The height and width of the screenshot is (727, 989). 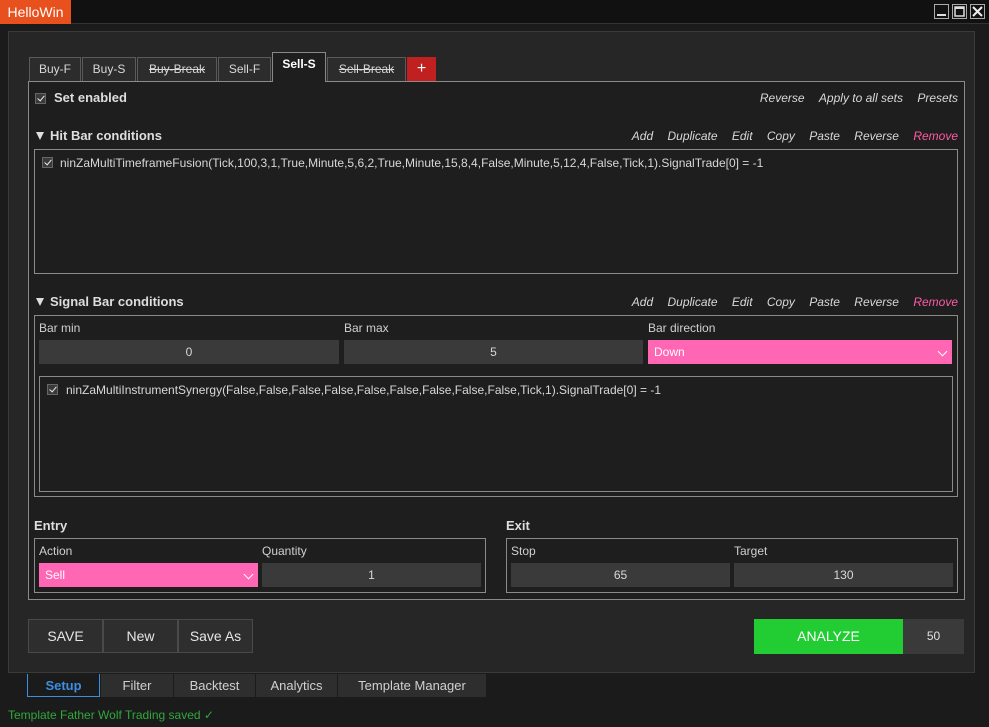 What do you see at coordinates (52, 389) in the screenshot?
I see `signal-condition-checkbox` at bounding box center [52, 389].